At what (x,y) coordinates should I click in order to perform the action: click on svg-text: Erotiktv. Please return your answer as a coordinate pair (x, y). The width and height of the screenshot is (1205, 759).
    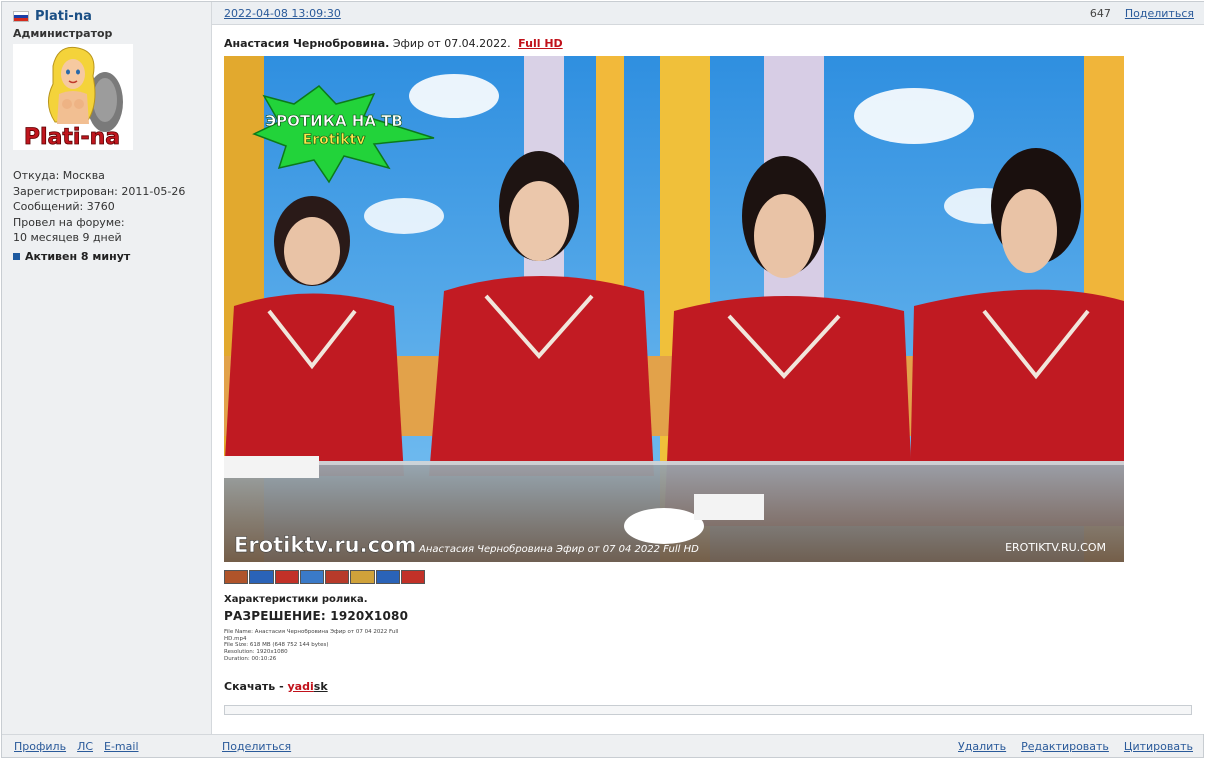
    Looking at the image, I should click on (334, 140).